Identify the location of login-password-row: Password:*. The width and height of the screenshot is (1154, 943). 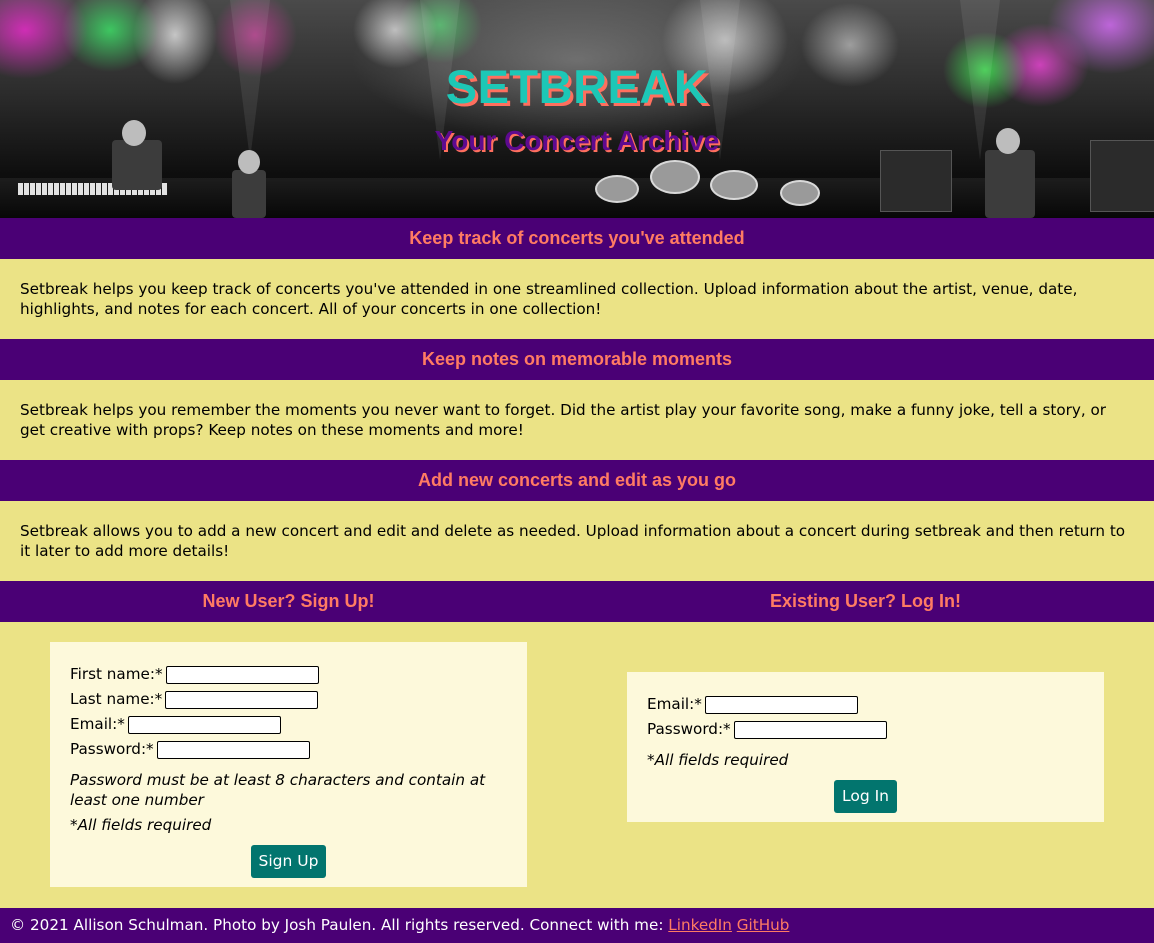
(865, 729).